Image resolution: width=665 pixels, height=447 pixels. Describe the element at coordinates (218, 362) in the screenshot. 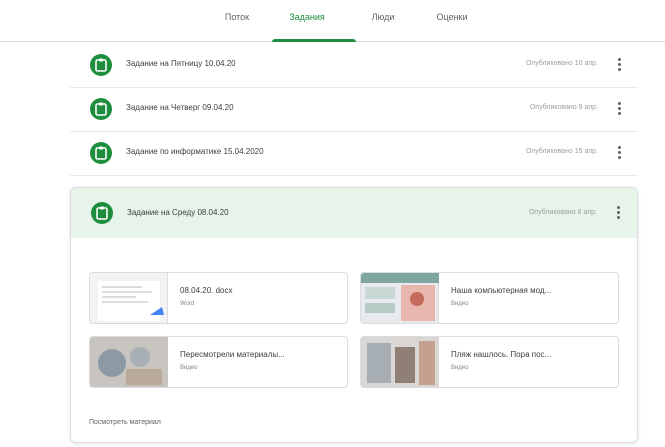

I see `attachment-card: Пересмотрели материалы... Видео` at that location.